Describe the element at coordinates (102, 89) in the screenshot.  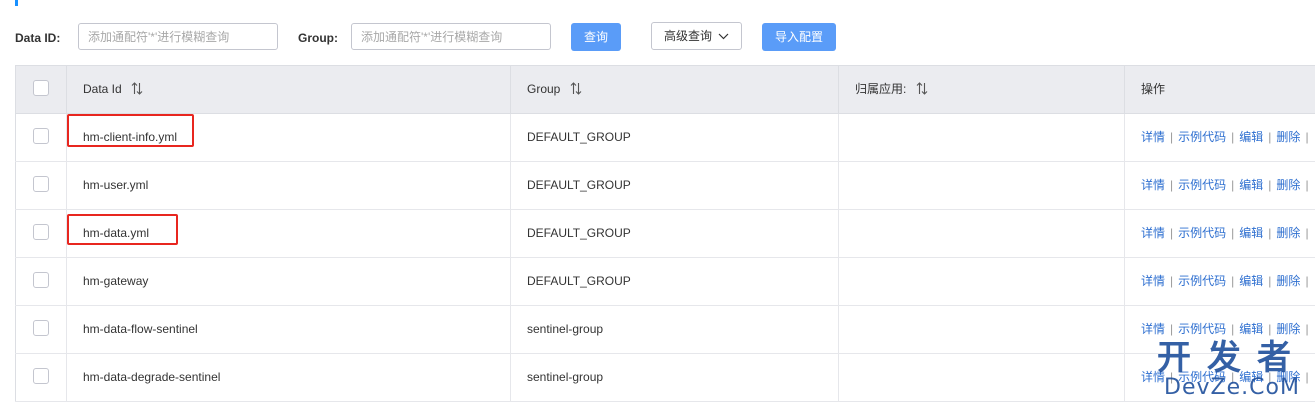
I see `header-data-id-label: Data Id` at that location.